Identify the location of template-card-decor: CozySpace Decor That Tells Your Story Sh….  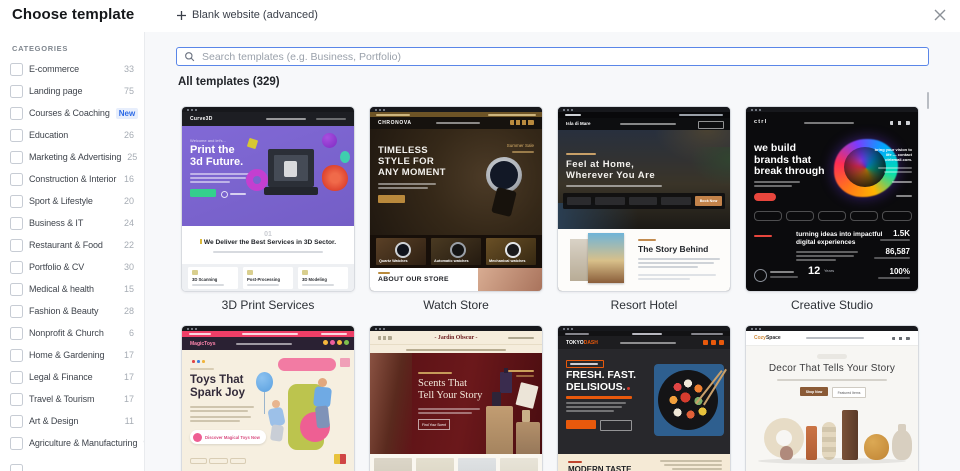
(832, 398).